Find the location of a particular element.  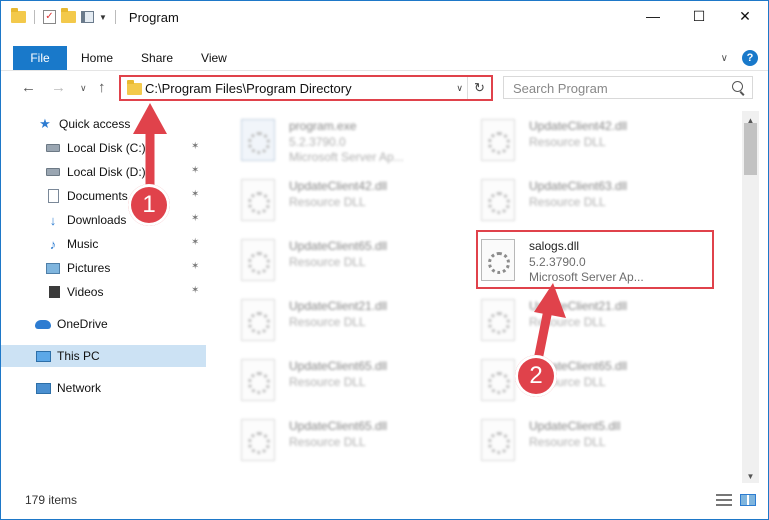

file-name: UpdateClient42.dll is located at coordinates (578, 126).